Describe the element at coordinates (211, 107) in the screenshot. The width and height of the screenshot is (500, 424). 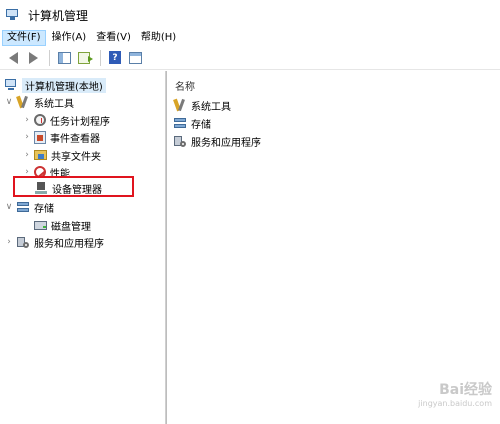
I see `list-item-label: 系统工具` at that location.